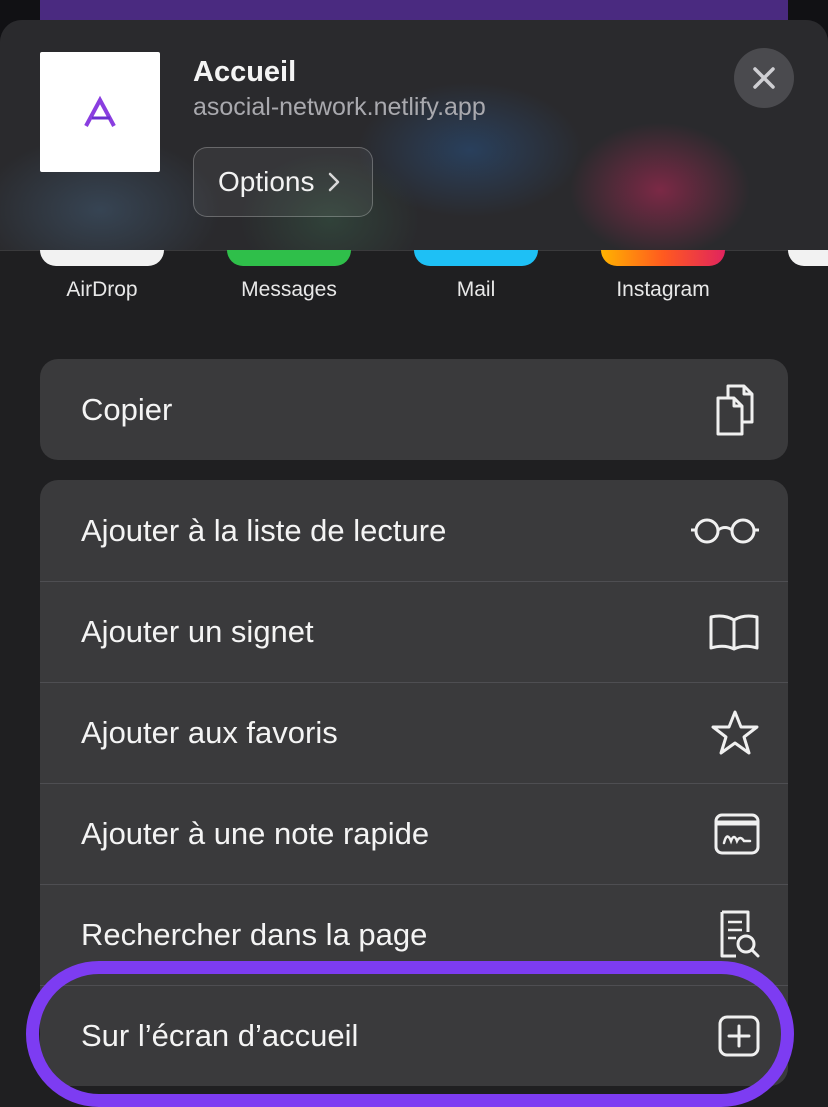 This screenshot has height=1107, width=828. I want to click on page-url: asocial-network.netlify.app, so click(339, 107).